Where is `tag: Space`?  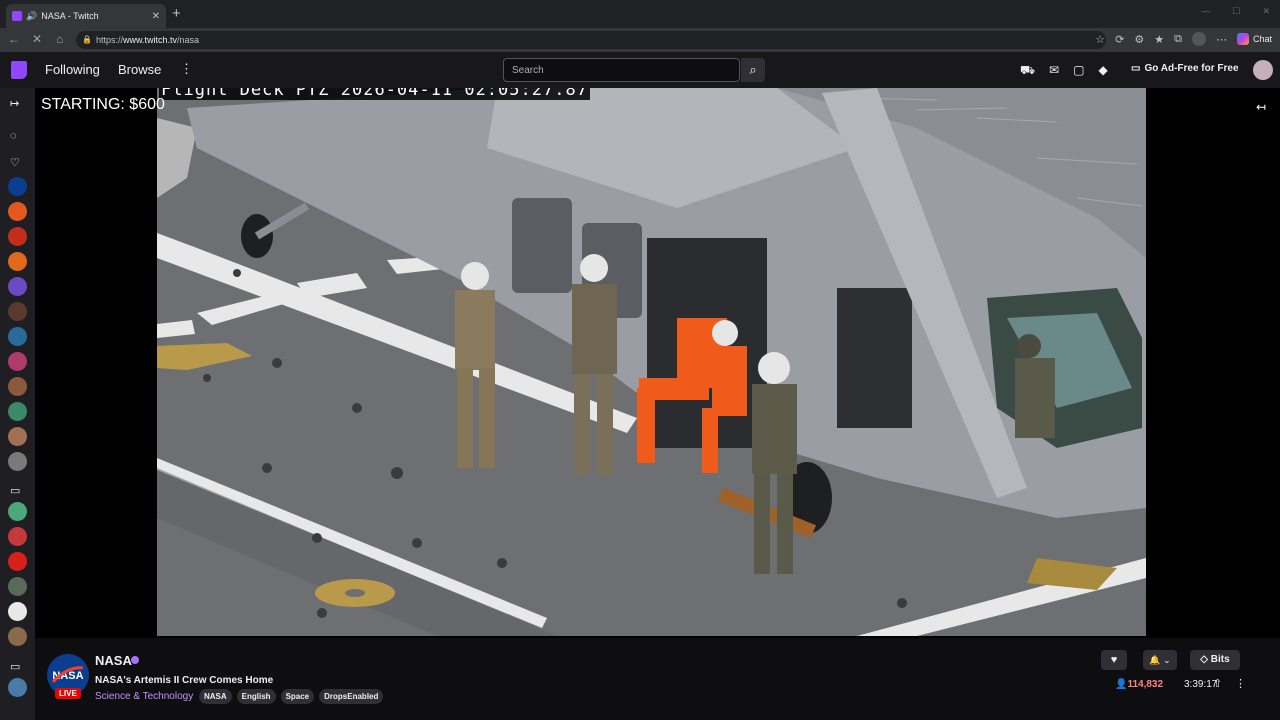
tag: Space is located at coordinates (297, 696).